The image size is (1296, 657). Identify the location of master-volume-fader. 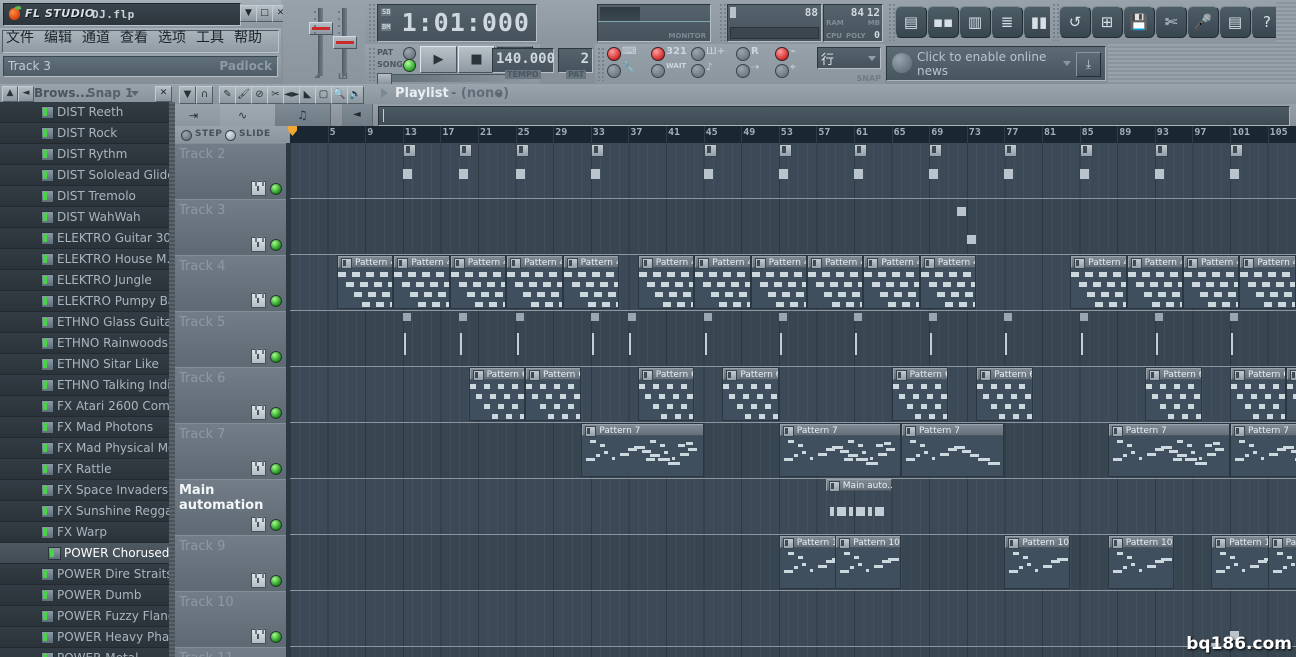
(321, 28).